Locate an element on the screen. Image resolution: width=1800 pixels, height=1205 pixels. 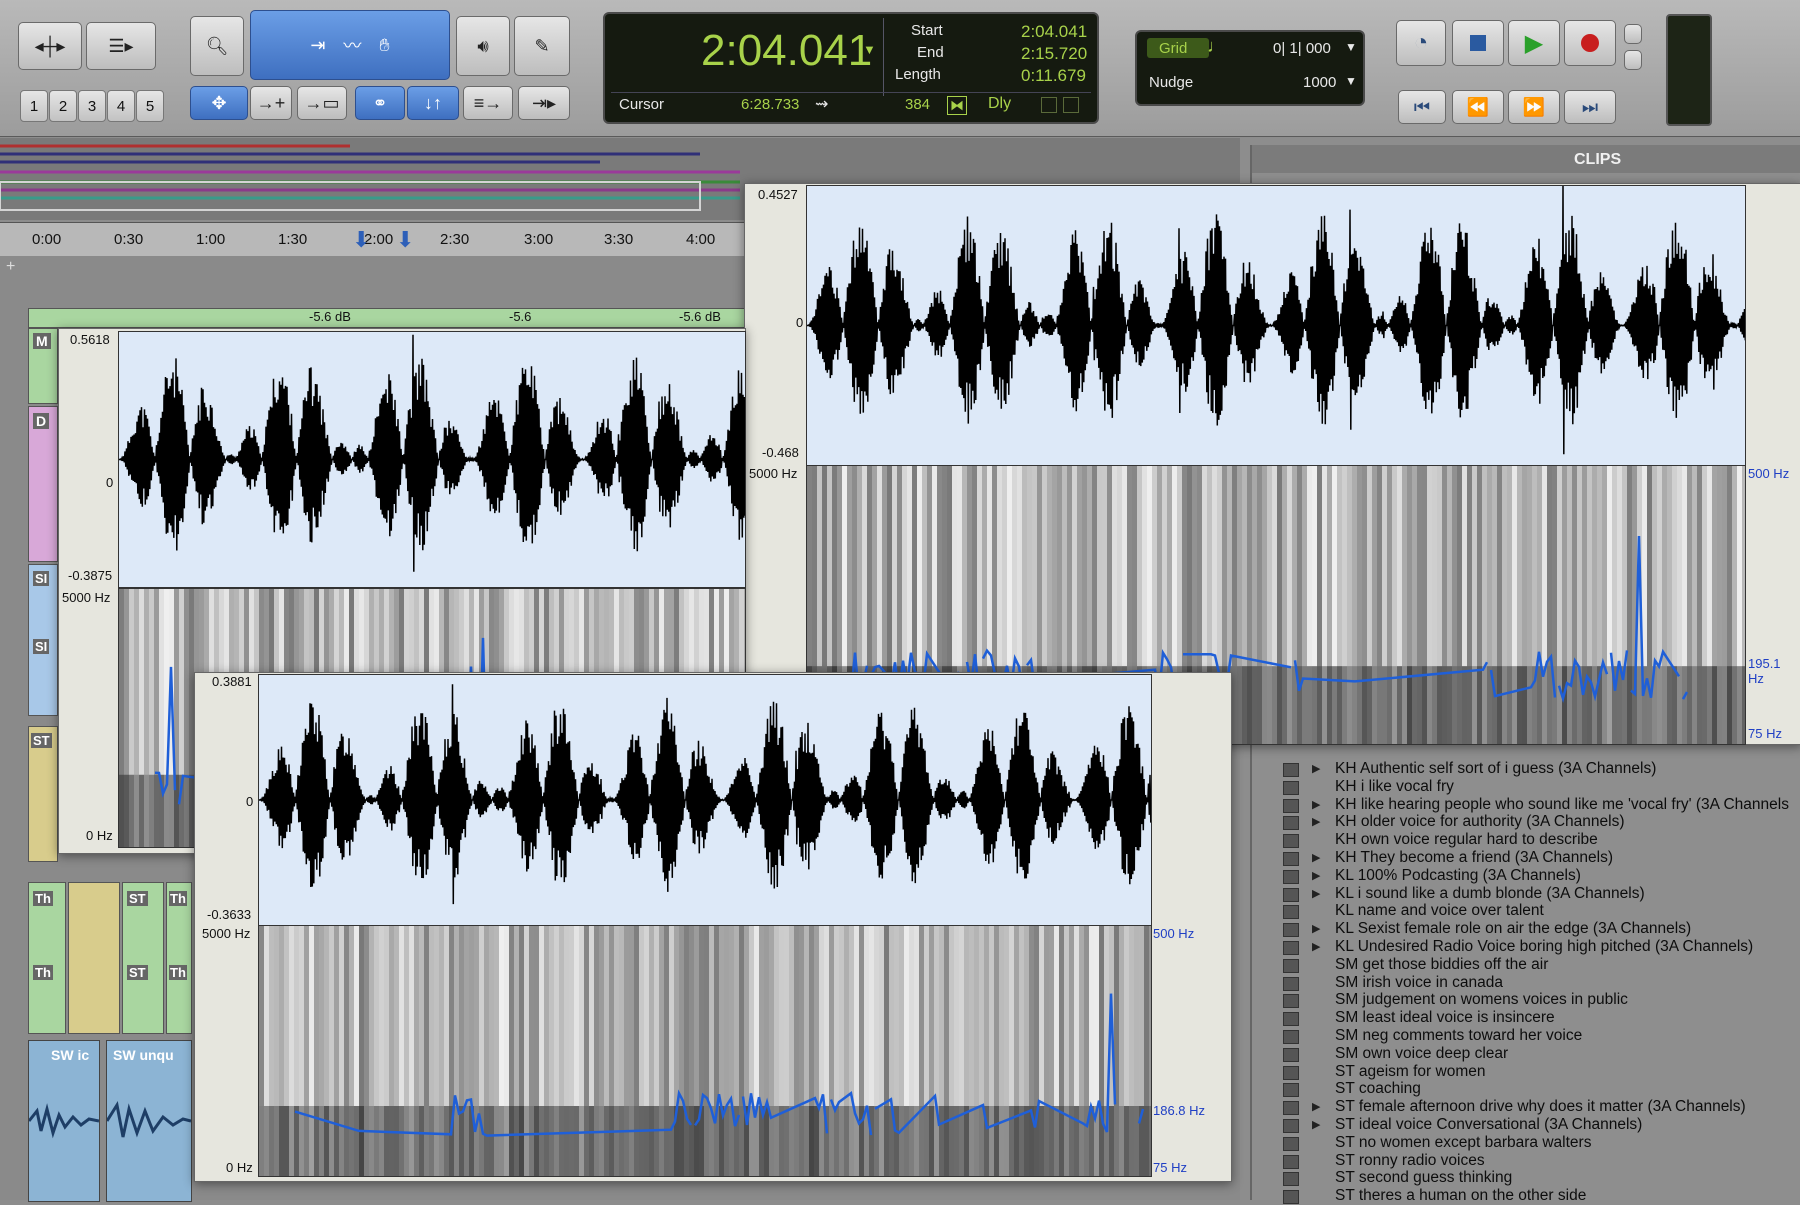
main-counter-value: 2:04.041 is located at coordinates (786, 51).